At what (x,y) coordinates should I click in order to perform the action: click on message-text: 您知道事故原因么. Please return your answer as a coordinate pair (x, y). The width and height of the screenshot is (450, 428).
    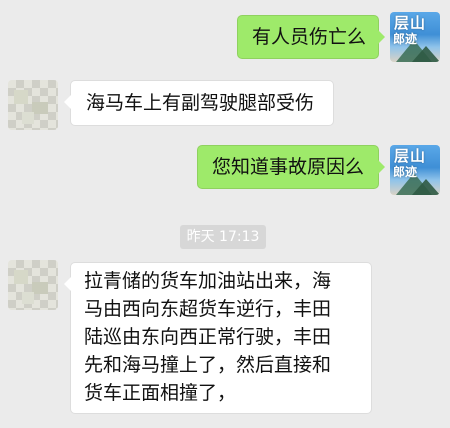
    Looking at the image, I should click on (288, 167).